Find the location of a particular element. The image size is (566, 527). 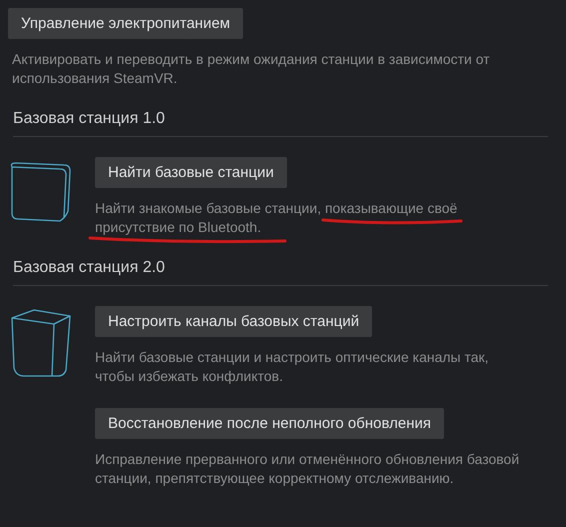

action-description: Активировать и переводить в режим ожидания станции в зависимости от использования SteamVR. is located at coordinates (251, 69).